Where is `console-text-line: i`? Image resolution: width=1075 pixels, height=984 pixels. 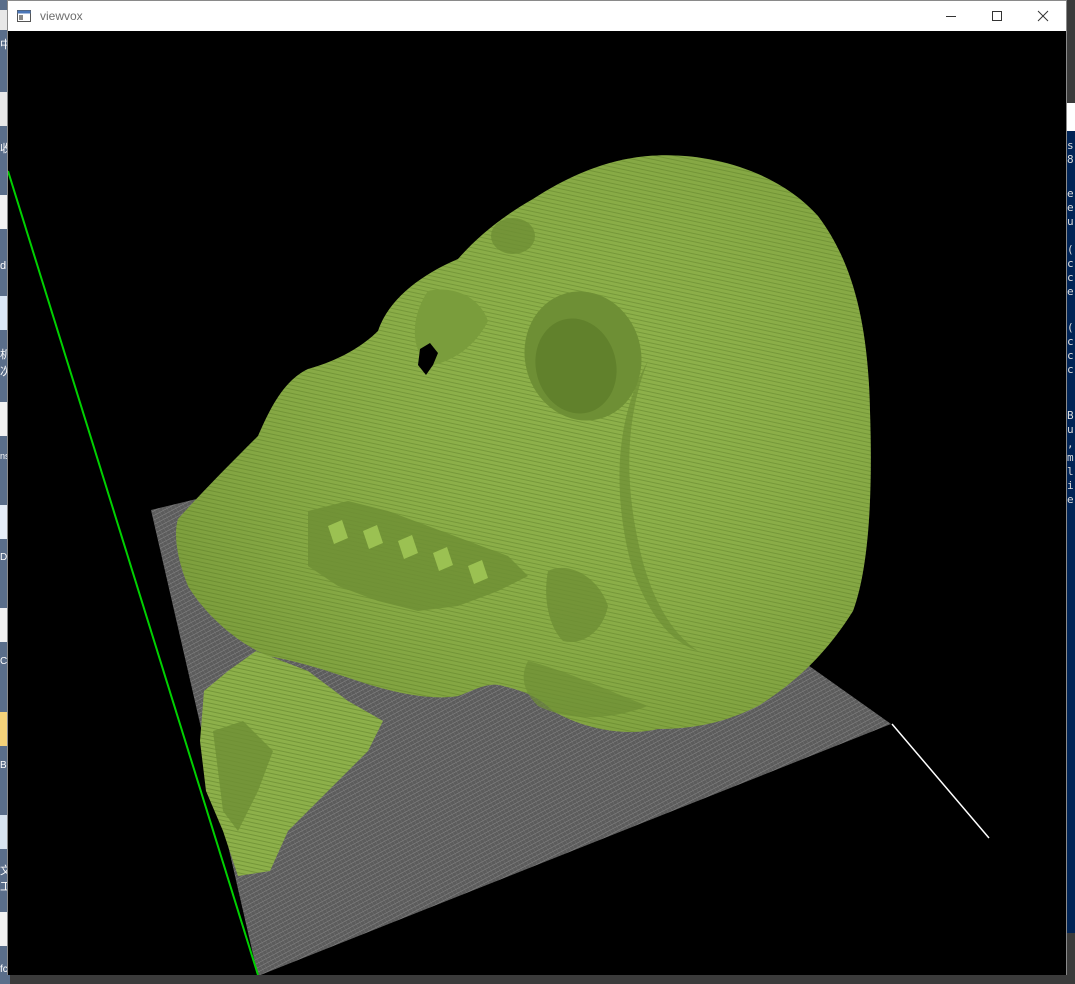
console-text-line: i is located at coordinates (1070, 485).